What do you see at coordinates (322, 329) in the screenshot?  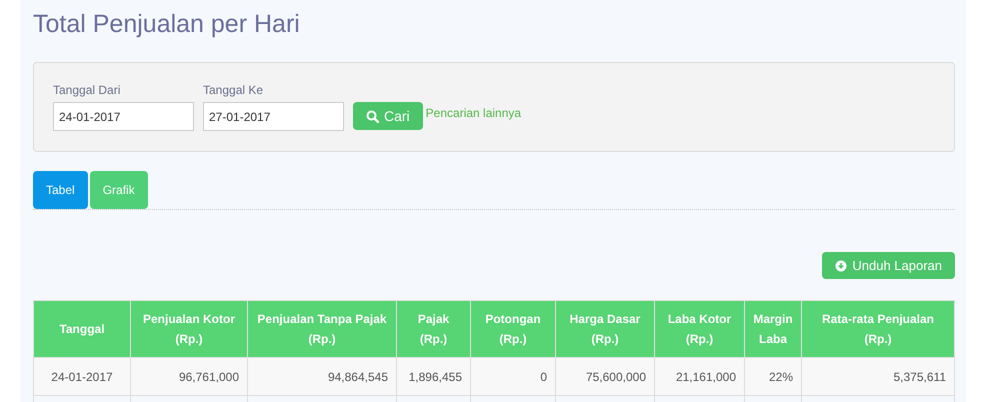 I see `column-header: Penjualan Tanpa Pajak (Rp.)` at bounding box center [322, 329].